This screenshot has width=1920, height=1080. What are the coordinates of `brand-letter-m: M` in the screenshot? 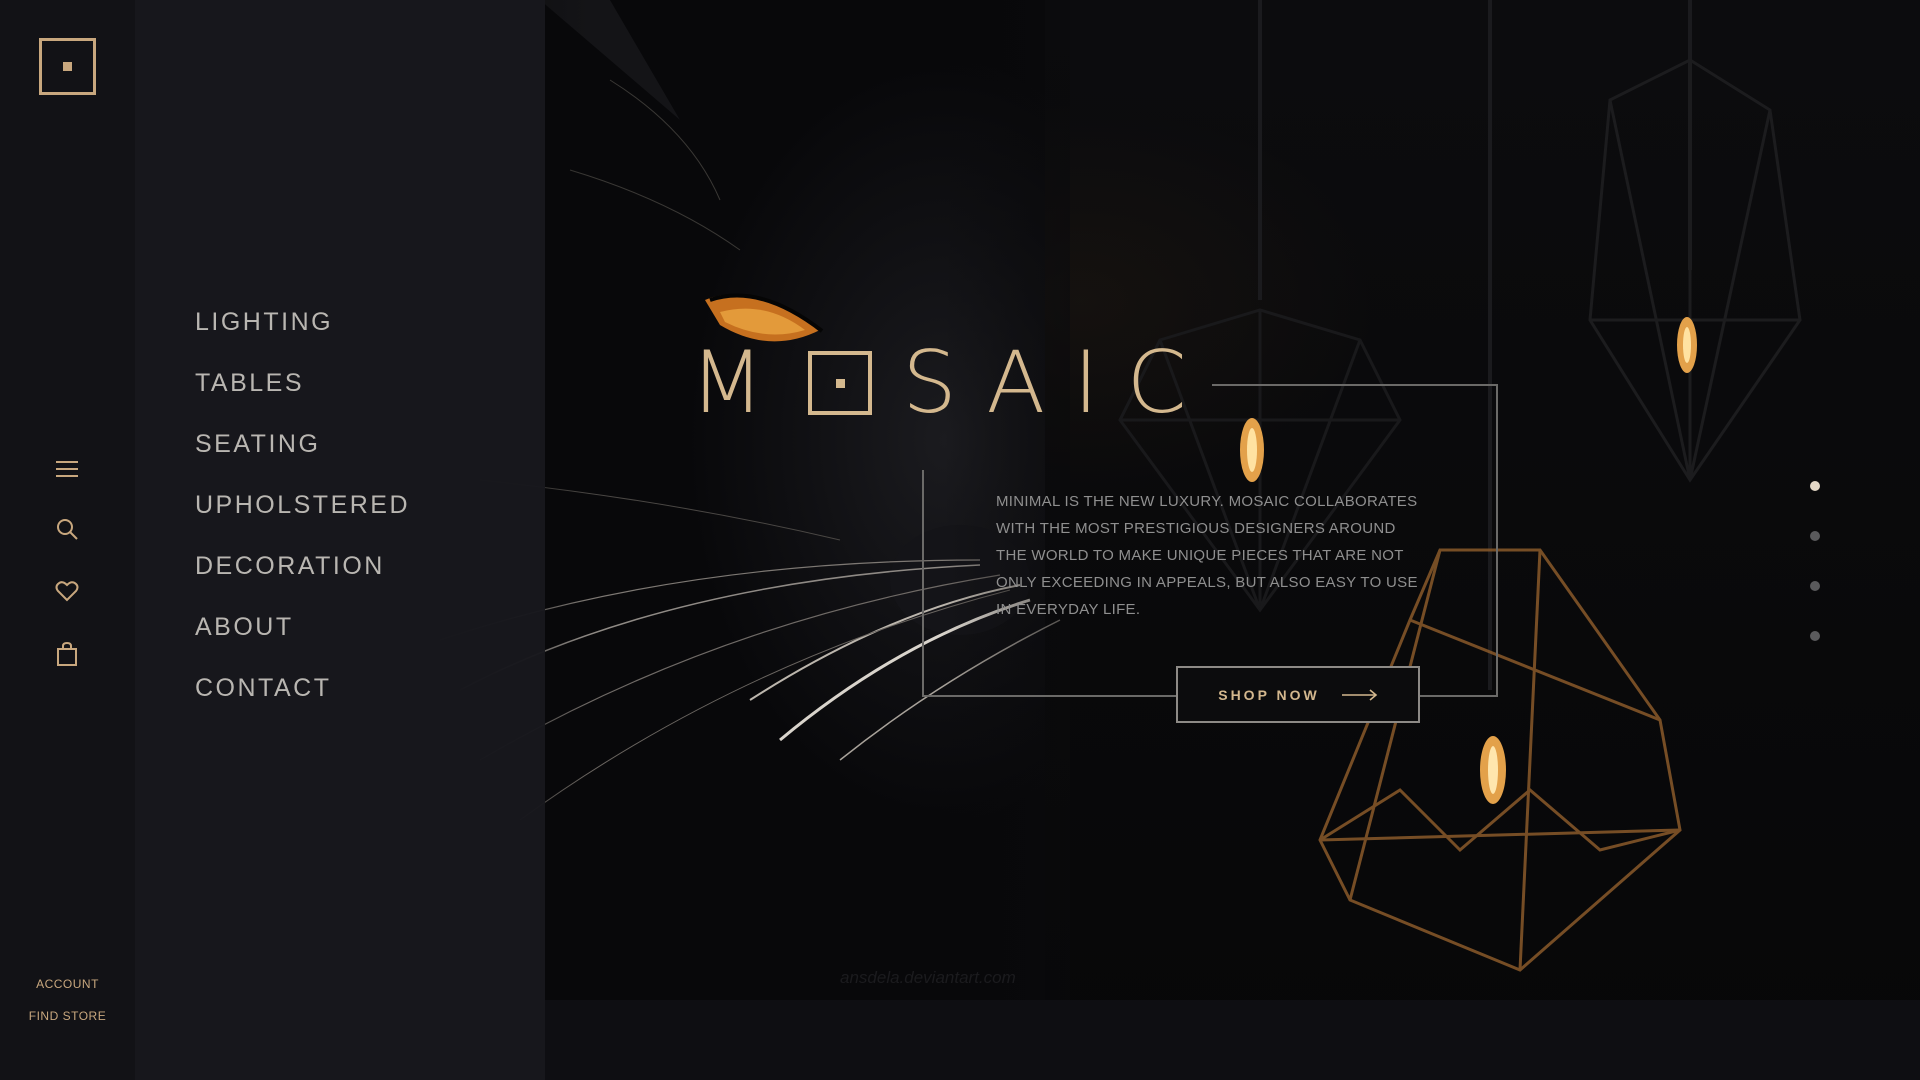 It's located at (741, 383).